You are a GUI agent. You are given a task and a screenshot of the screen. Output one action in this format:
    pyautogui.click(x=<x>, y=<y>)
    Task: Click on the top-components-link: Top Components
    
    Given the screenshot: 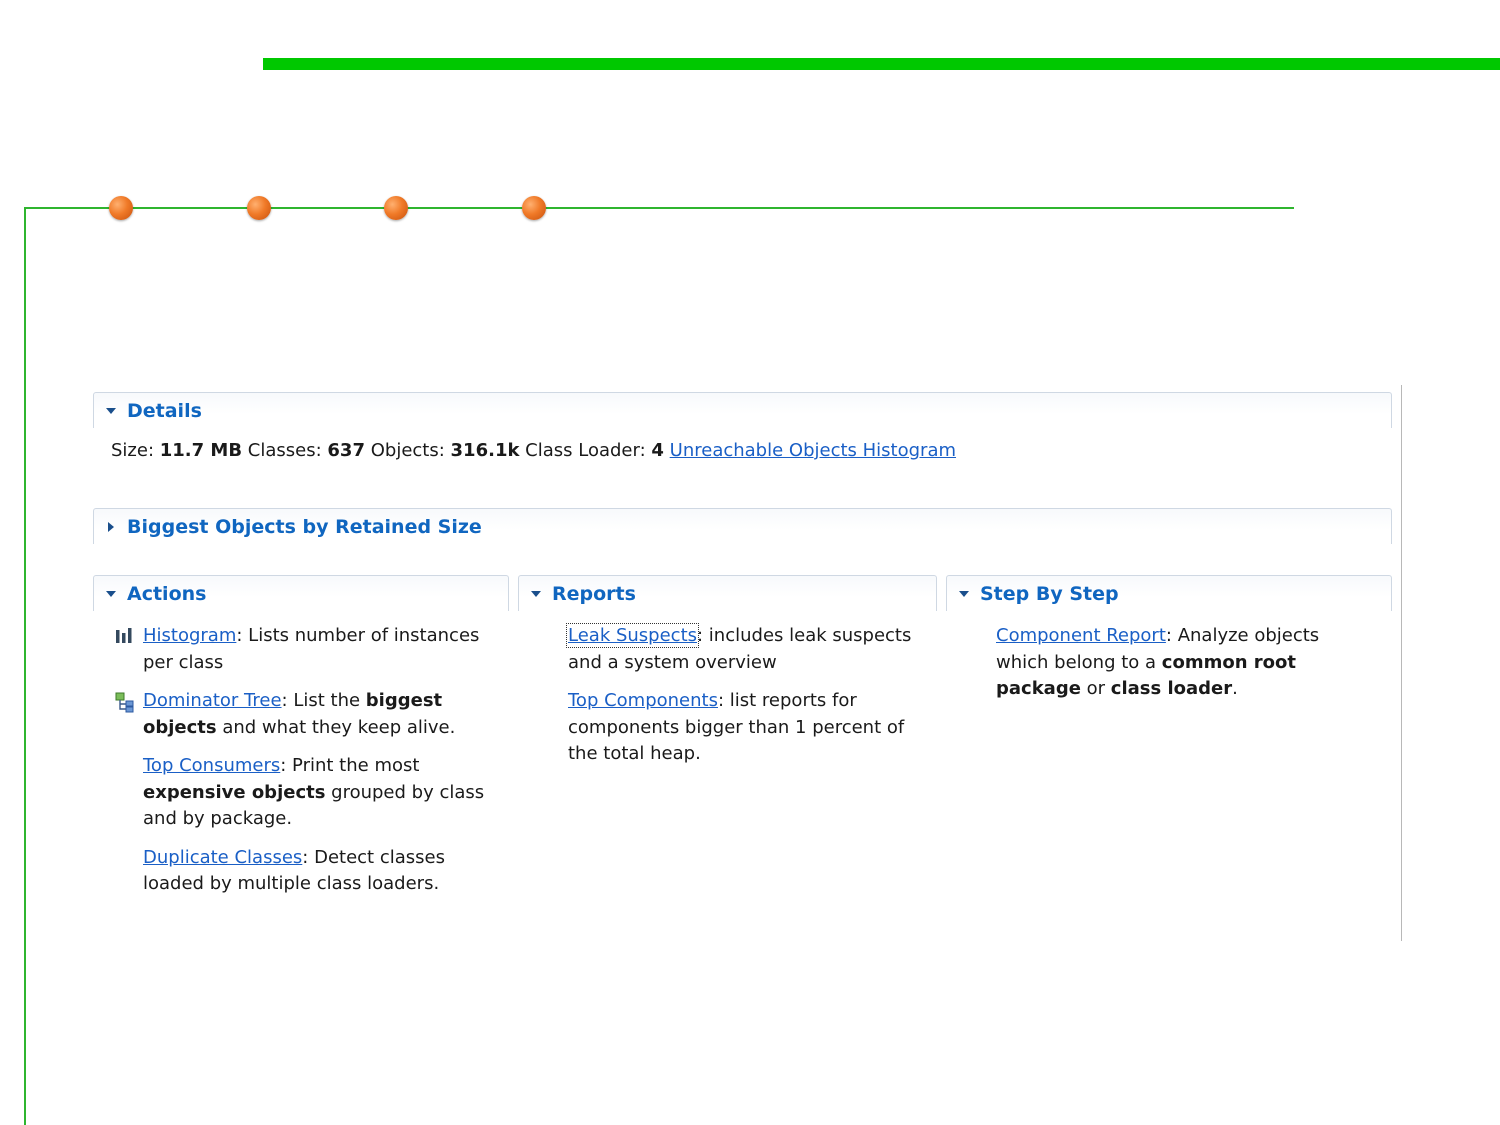 What is the action you would take?
    pyautogui.click(x=643, y=700)
    